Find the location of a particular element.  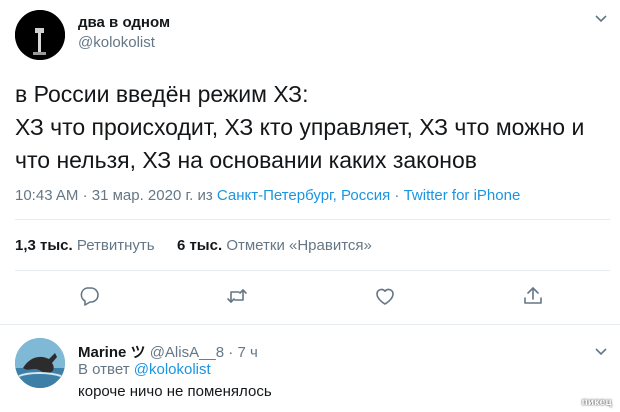

reply-text: короче ничо не поменялось is located at coordinates (175, 391).